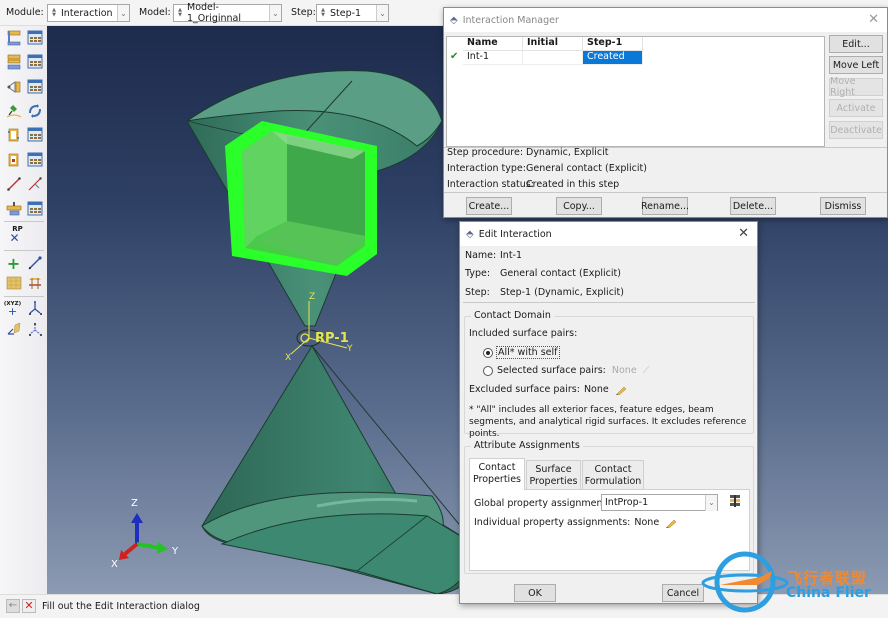  Describe the element at coordinates (34, 263) in the screenshot. I see `datum-axis-icon` at that location.